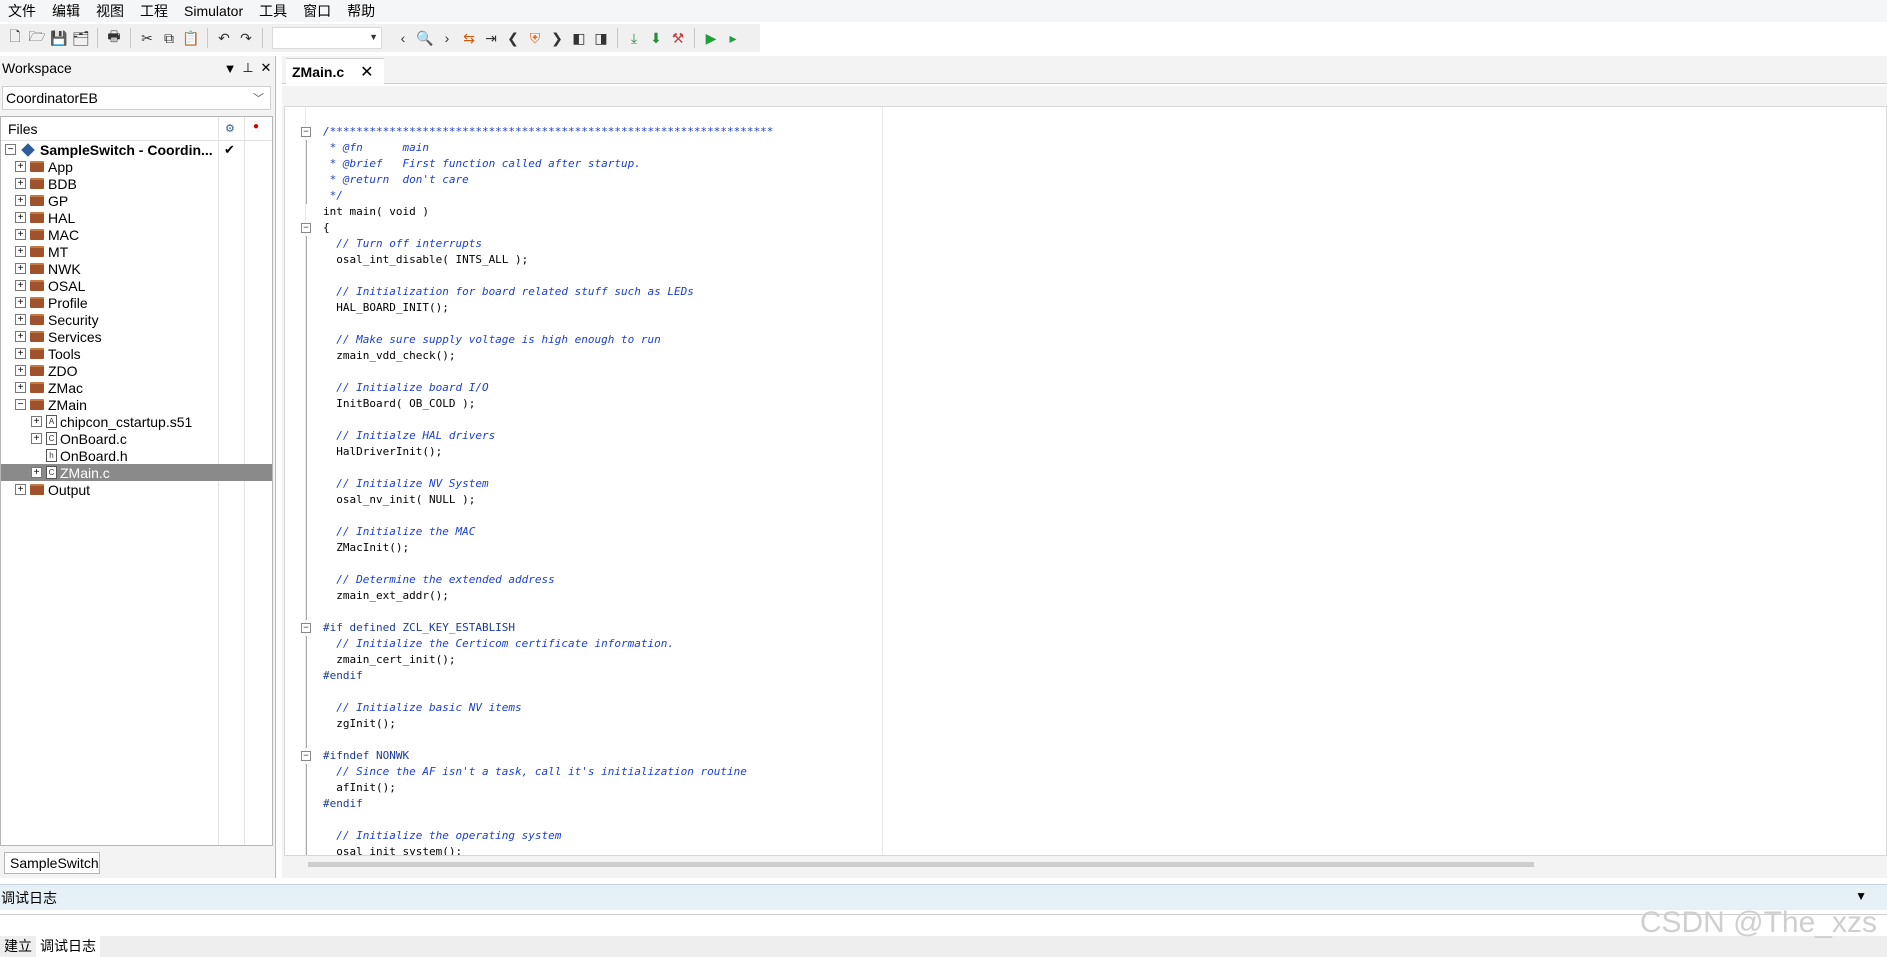 The image size is (1887, 957). I want to click on new-file-icon: 🗋, so click(15, 38).